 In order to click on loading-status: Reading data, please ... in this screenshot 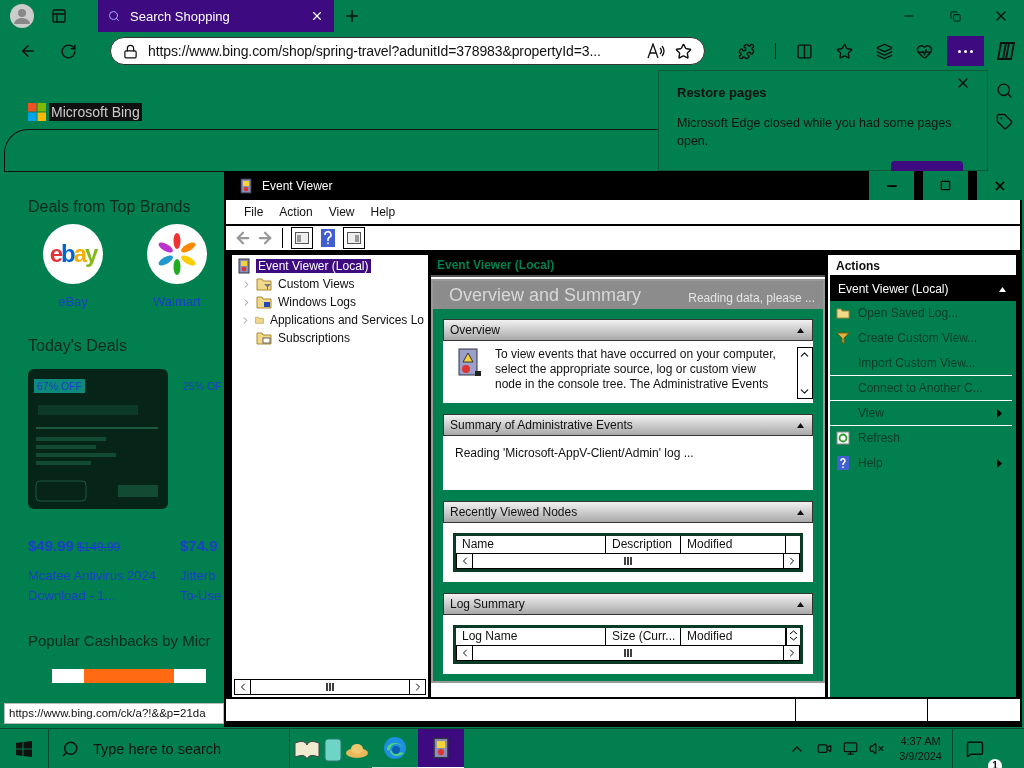, I will do `click(751, 298)`.